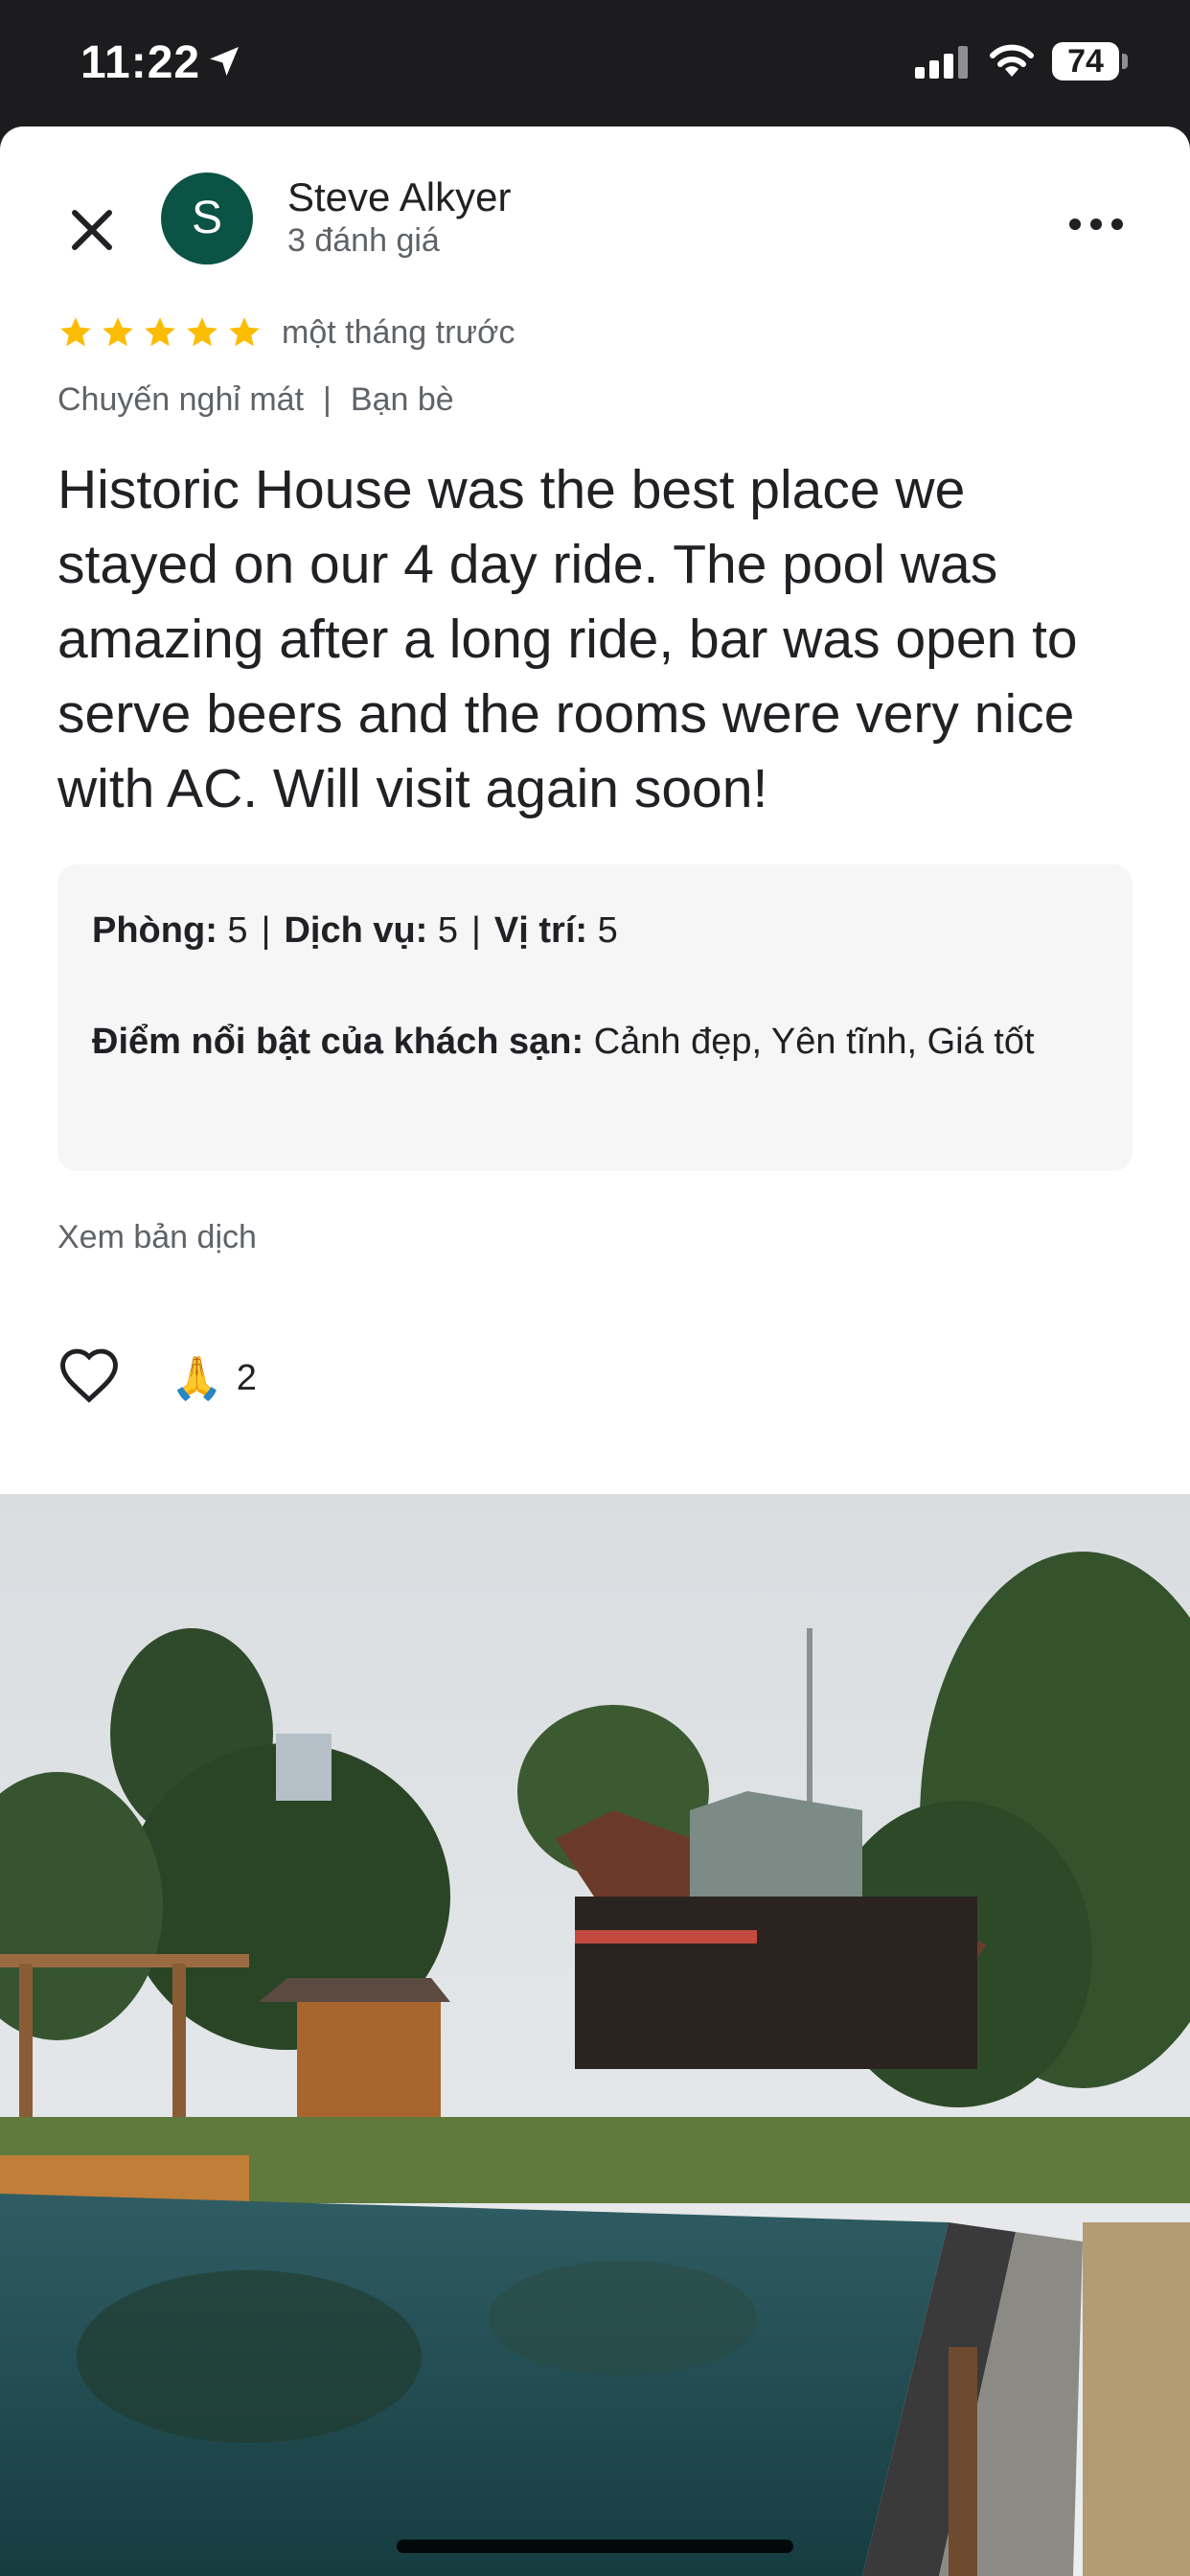  What do you see at coordinates (814, 1042) in the screenshot?
I see `highlights-value: Cảnh đẹp, Yên tĩnh, Giá tốt` at bounding box center [814, 1042].